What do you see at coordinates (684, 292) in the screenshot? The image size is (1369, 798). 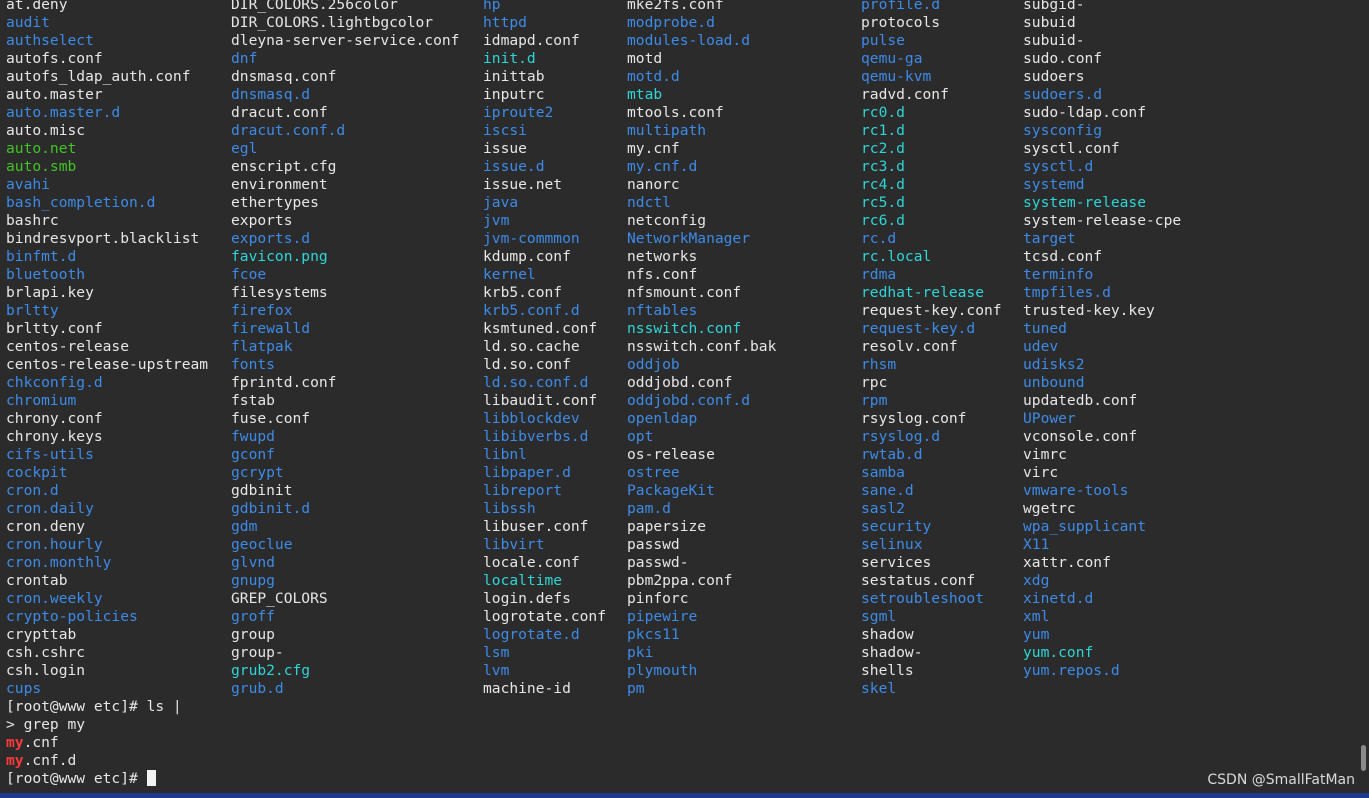 I see `ls-entry-file: nfsmount.conf` at bounding box center [684, 292].